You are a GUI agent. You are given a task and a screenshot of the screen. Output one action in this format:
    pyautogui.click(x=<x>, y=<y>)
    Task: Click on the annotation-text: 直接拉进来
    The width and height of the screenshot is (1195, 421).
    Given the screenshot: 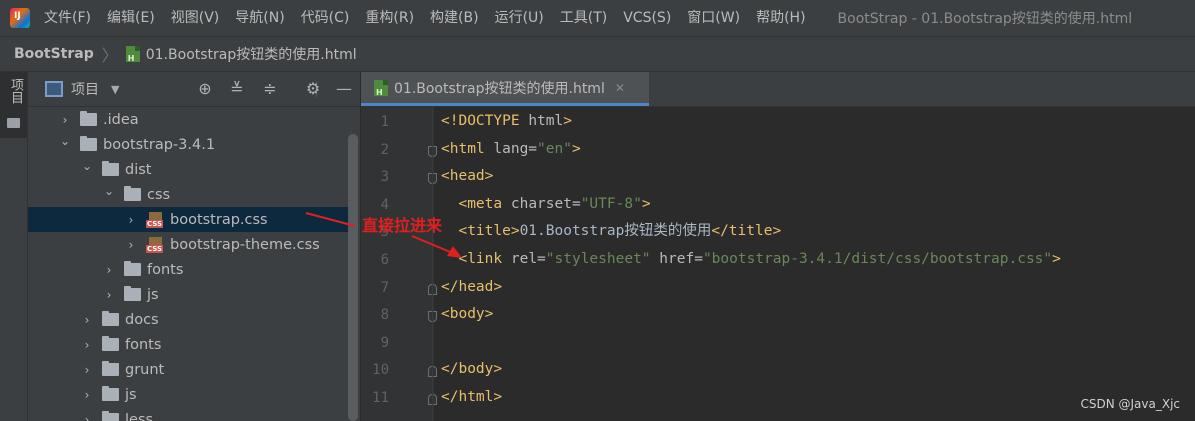 What is the action you would take?
    pyautogui.click(x=402, y=225)
    